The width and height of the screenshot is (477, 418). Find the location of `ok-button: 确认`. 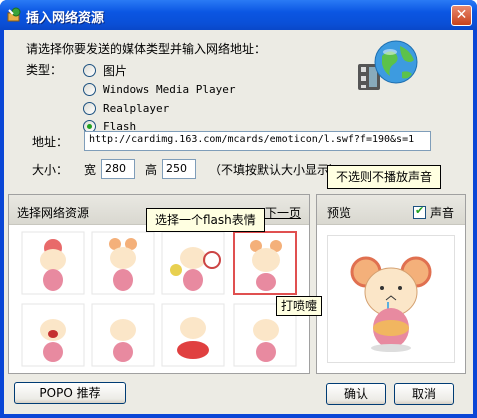

ok-button: 确认 is located at coordinates (356, 394).